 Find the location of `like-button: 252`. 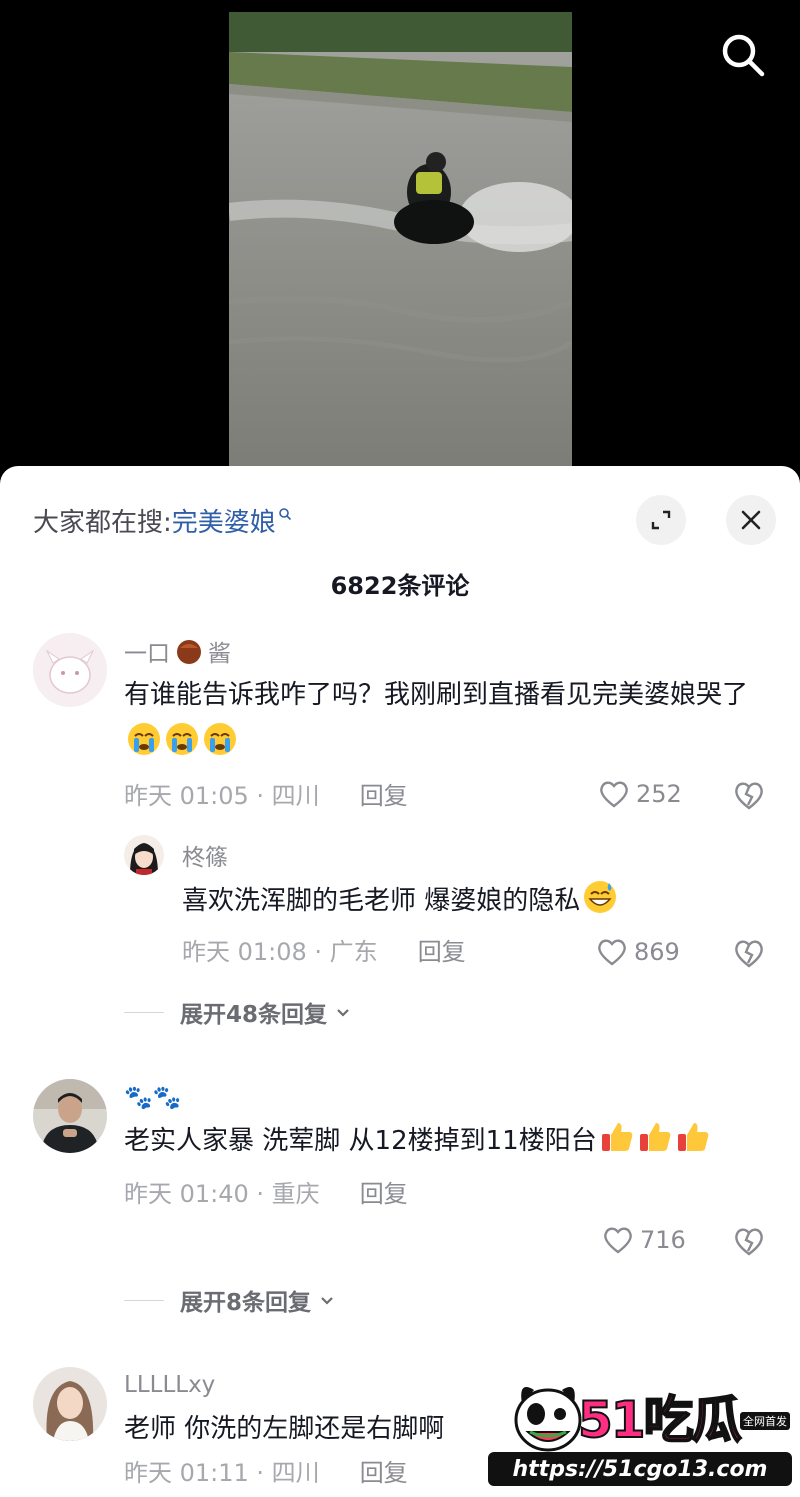

like-button: 252 is located at coordinates (640, 794).